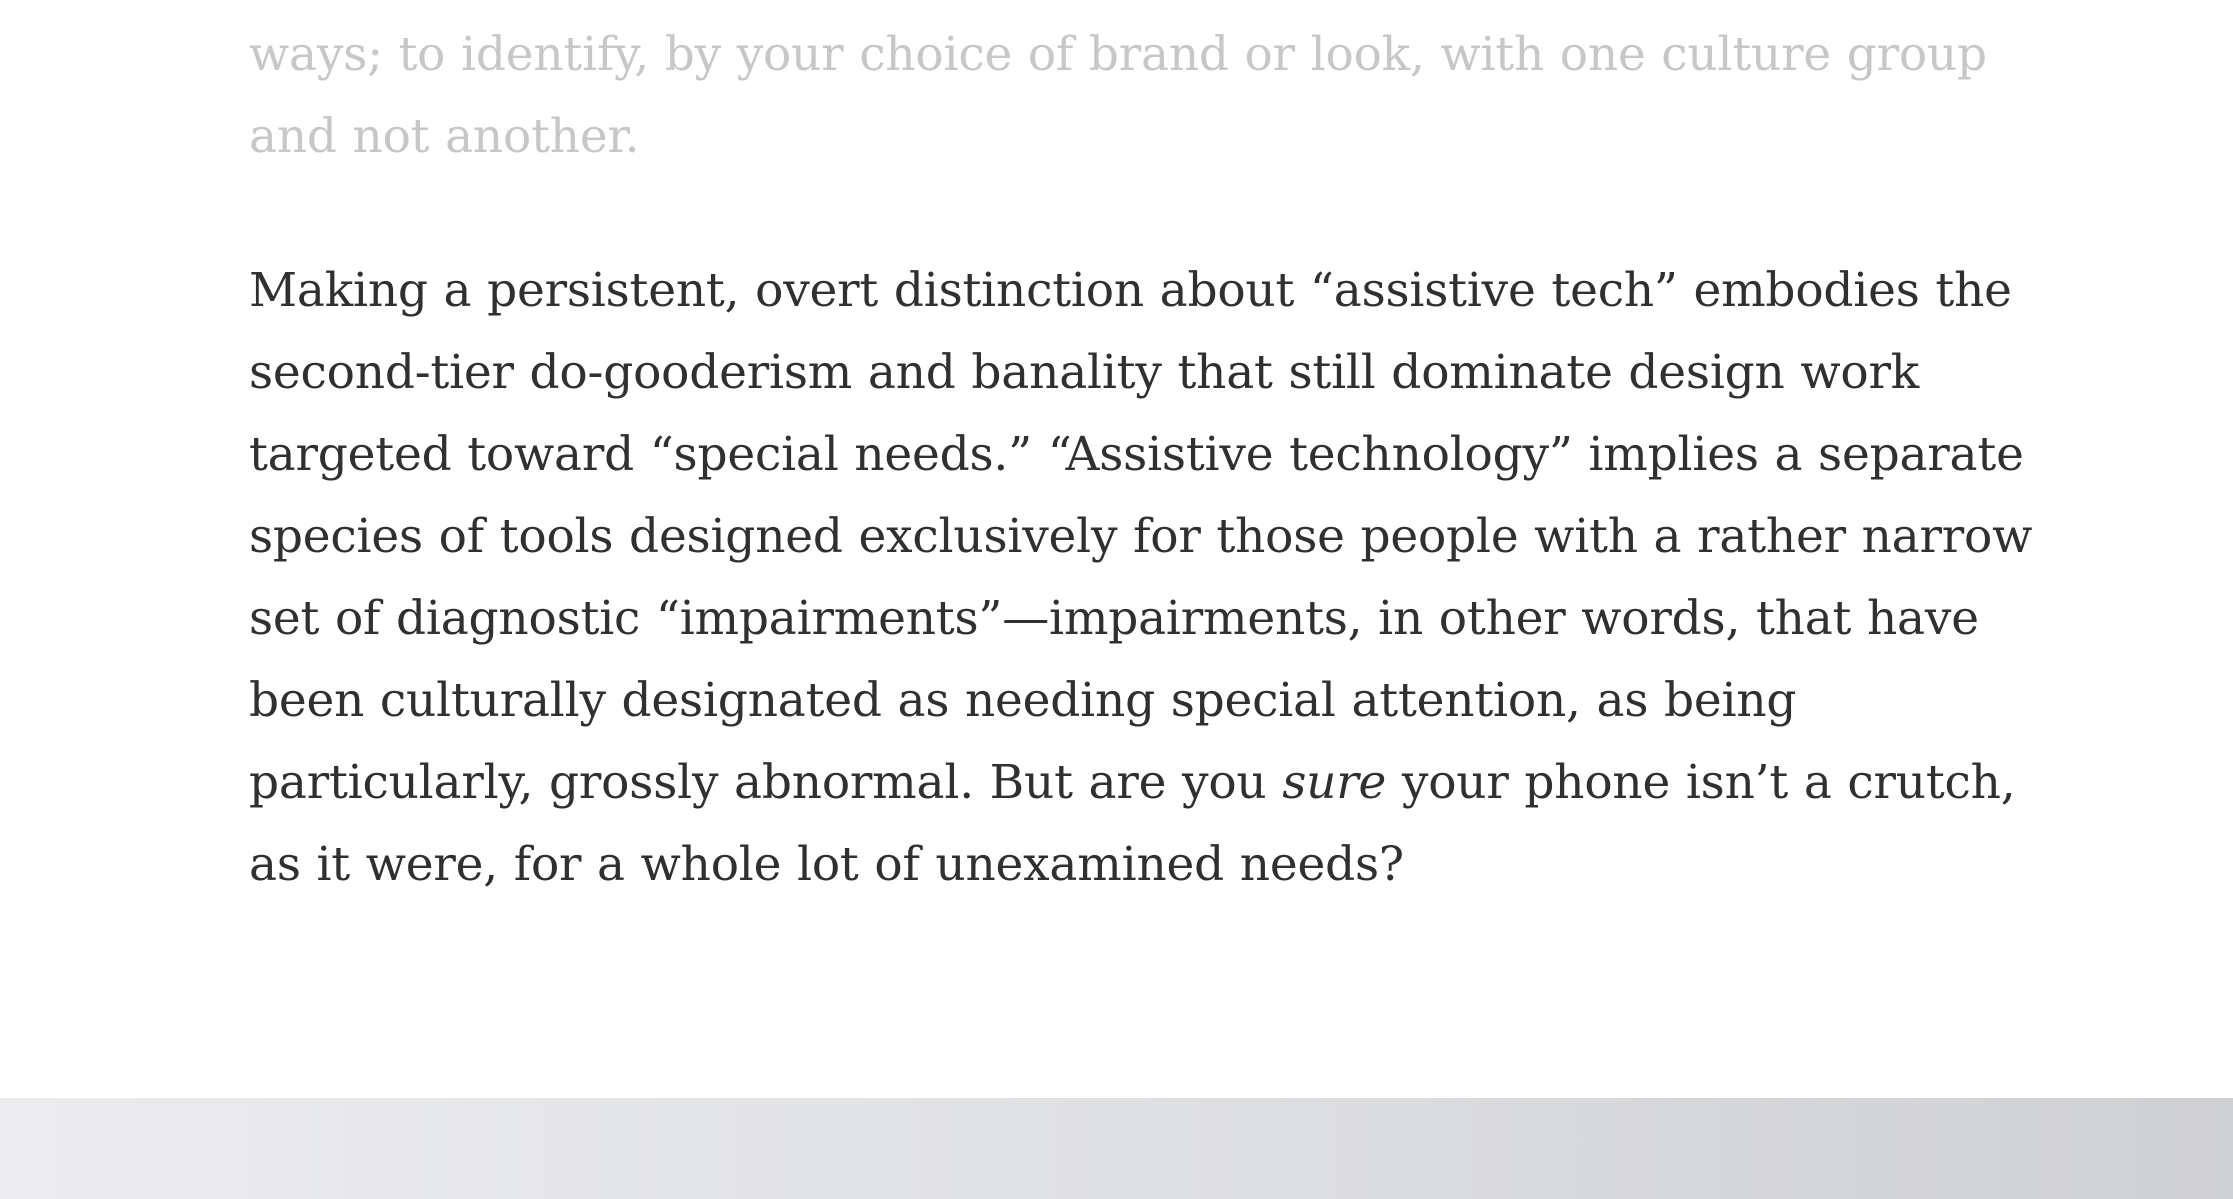  Describe the element at coordinates (1116, 1148) in the screenshot. I see `footer-bar` at that location.